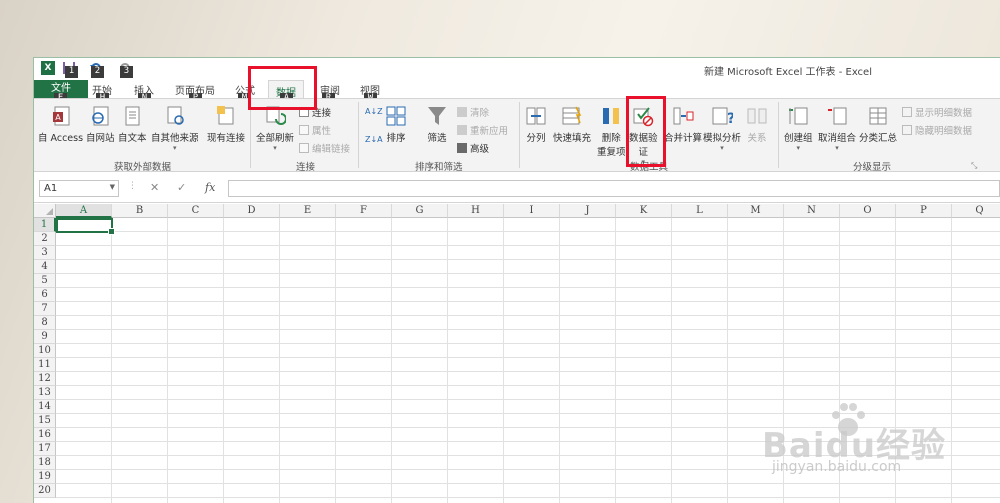 The image size is (1000, 503). Describe the element at coordinates (944, 113) in the screenshot. I see `show-detail-label: 显示明细数据` at that location.